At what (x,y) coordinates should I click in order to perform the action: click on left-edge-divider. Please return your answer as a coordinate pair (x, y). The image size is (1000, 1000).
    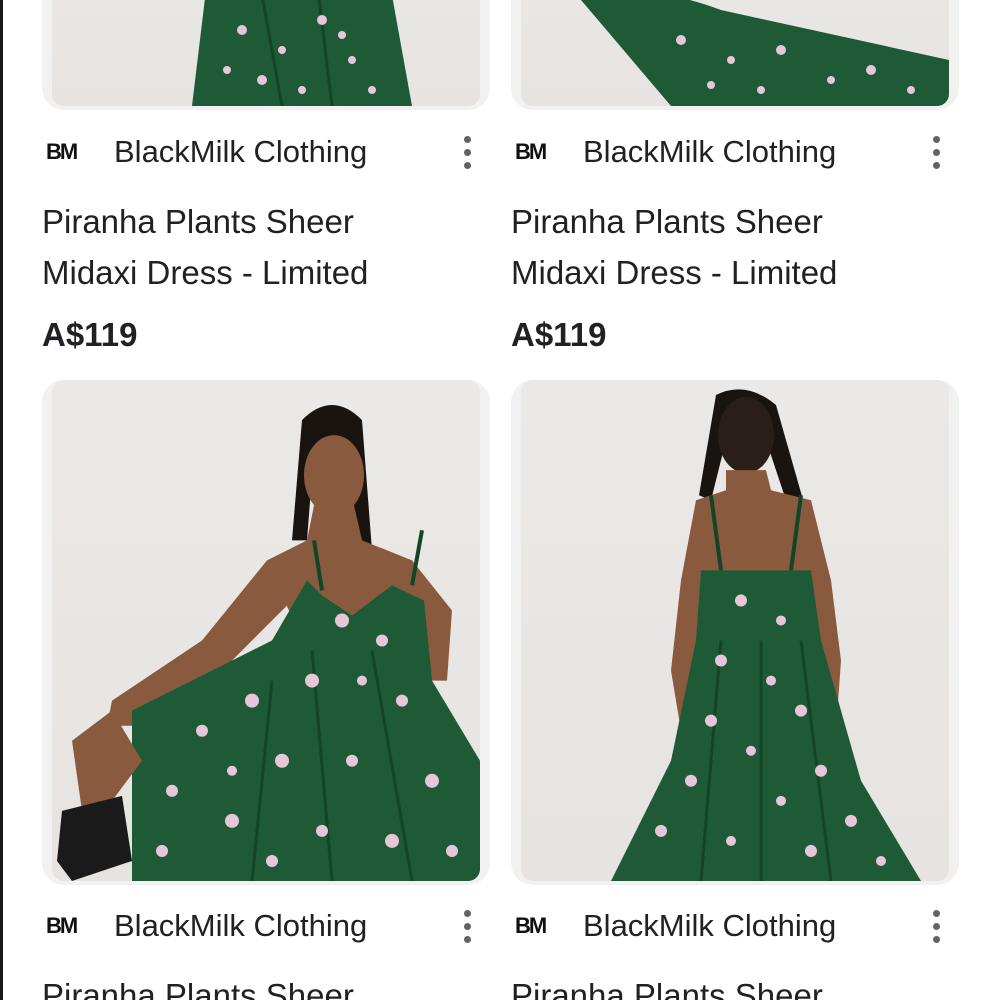
    Looking at the image, I should click on (1, 500).